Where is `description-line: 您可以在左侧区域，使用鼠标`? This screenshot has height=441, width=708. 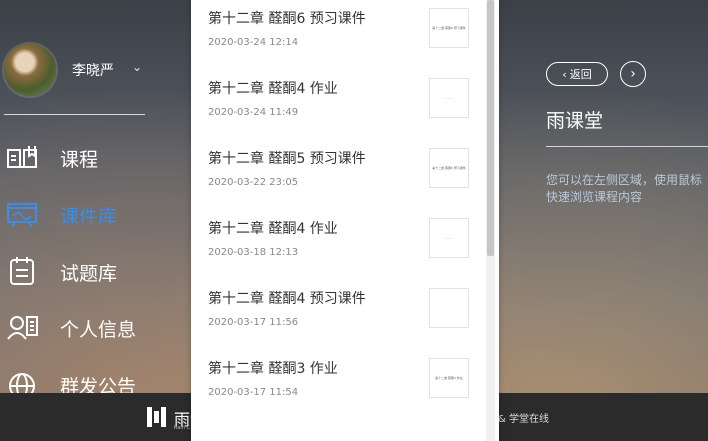
description-line: 您可以在左侧区域，使用鼠标 is located at coordinates (624, 180).